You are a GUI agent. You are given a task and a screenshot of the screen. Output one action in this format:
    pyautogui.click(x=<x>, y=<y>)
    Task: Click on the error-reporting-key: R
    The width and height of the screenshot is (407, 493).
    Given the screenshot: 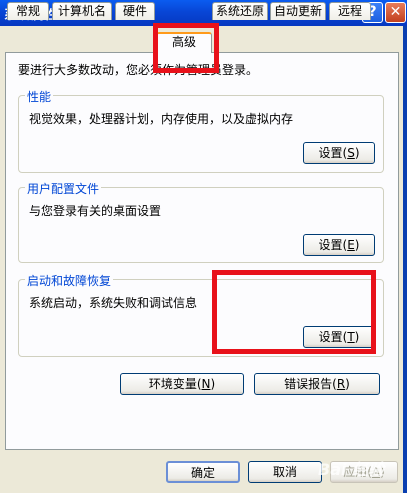 What is the action you would take?
    pyautogui.click(x=341, y=384)
    